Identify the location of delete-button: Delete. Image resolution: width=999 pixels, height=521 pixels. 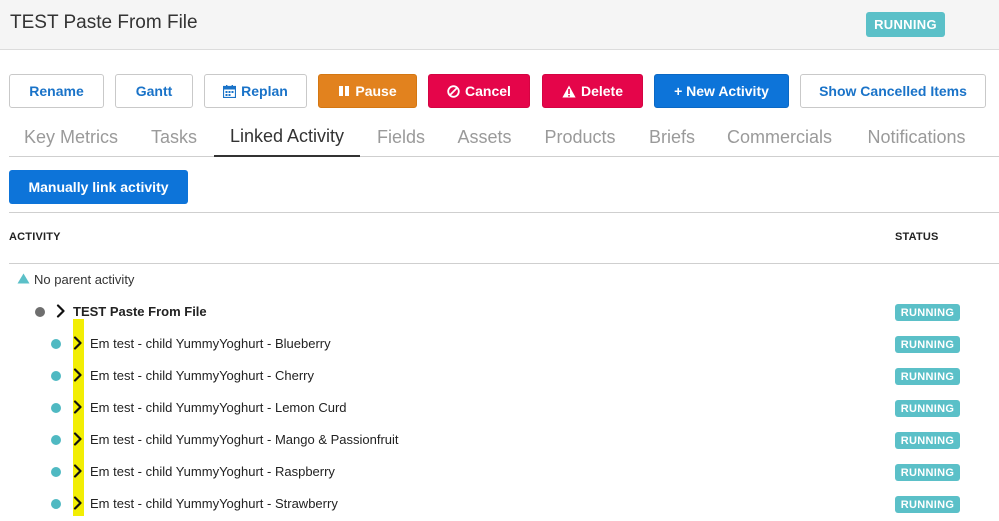
(592, 91).